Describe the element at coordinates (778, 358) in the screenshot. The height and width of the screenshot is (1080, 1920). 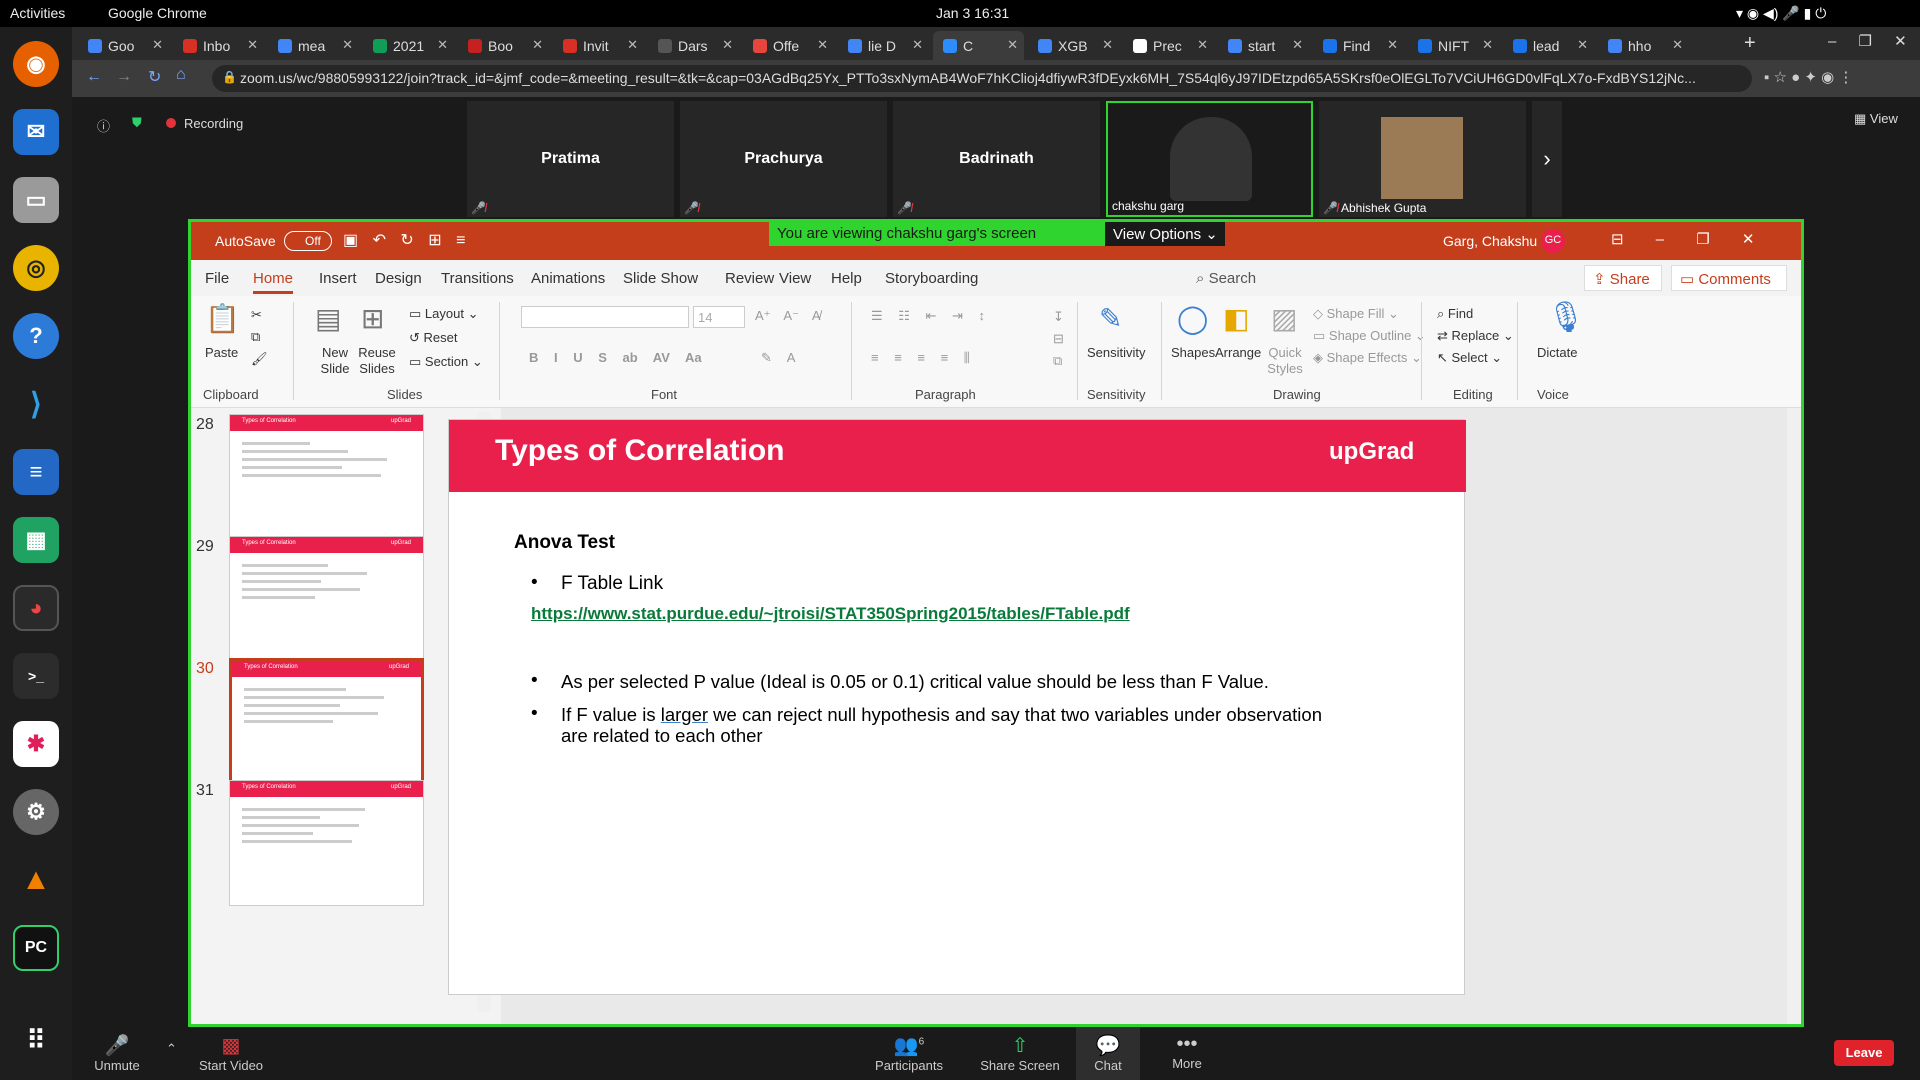
I see `font-color-icons: ✎ A` at that location.